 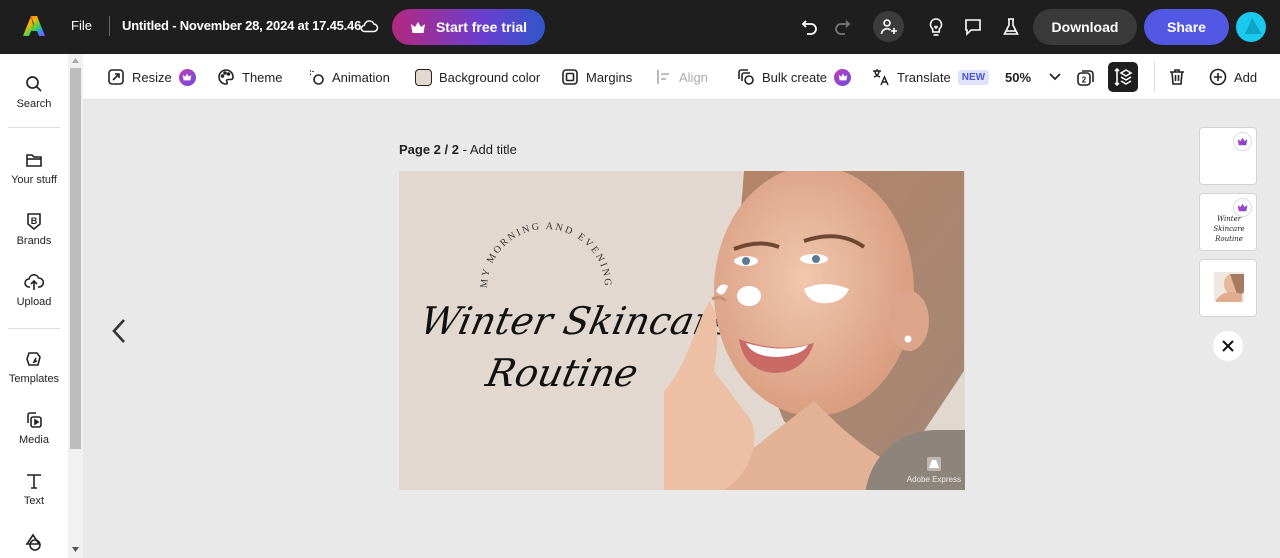 I want to click on close-pages-panel-button, so click(x=1228, y=346).